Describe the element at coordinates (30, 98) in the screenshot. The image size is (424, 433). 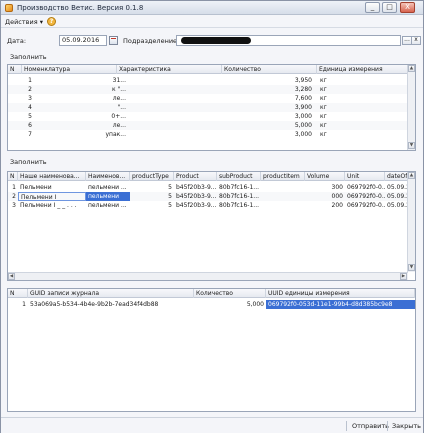
I see `row-number: 3` at that location.